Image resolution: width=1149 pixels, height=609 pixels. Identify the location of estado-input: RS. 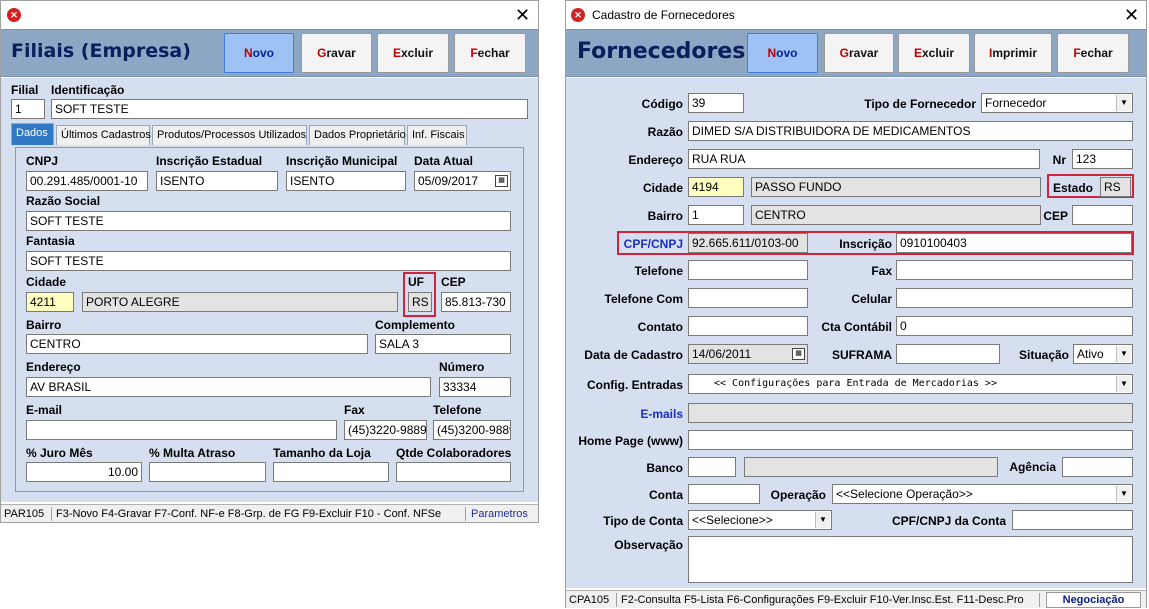
(1115, 187).